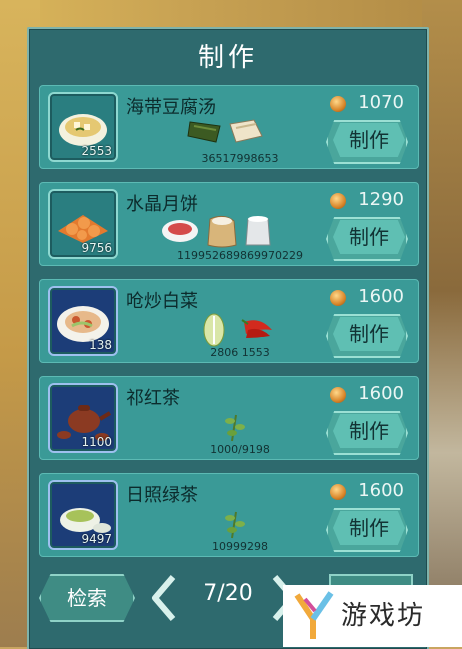 Image resolution: width=462 pixels, height=649 pixels. Describe the element at coordinates (314, 615) in the screenshot. I see `logo-y-icon` at that location.